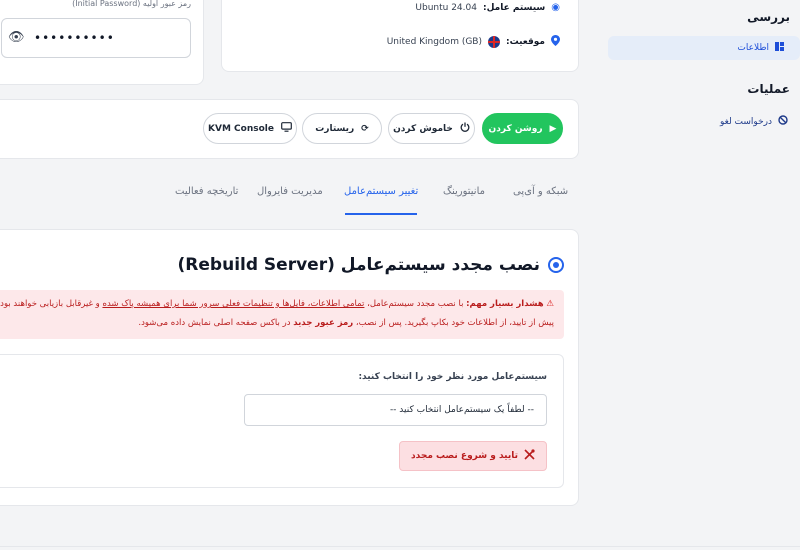 This screenshot has width=800, height=550. What do you see at coordinates (768, 89) in the screenshot?
I see `sidebar-heading-operations: عملیات` at bounding box center [768, 89].